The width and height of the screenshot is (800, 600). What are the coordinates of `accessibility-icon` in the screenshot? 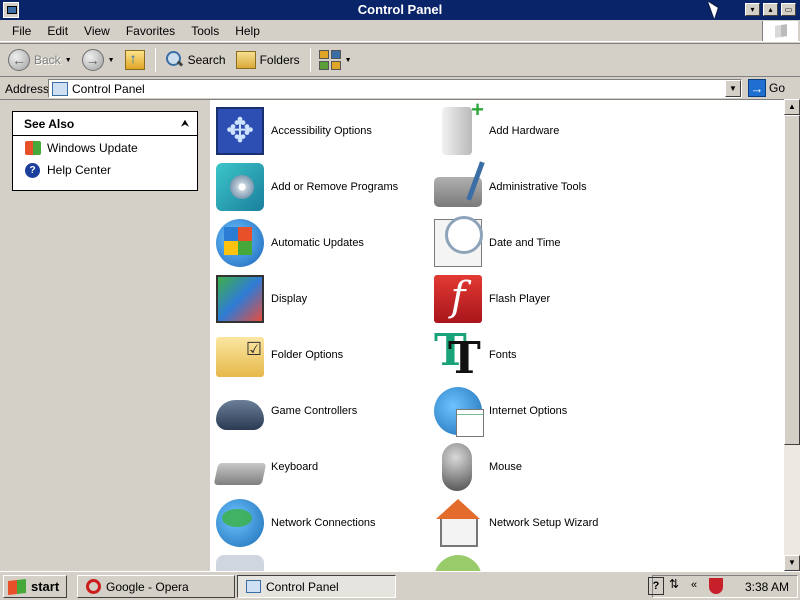 It's located at (240, 131).